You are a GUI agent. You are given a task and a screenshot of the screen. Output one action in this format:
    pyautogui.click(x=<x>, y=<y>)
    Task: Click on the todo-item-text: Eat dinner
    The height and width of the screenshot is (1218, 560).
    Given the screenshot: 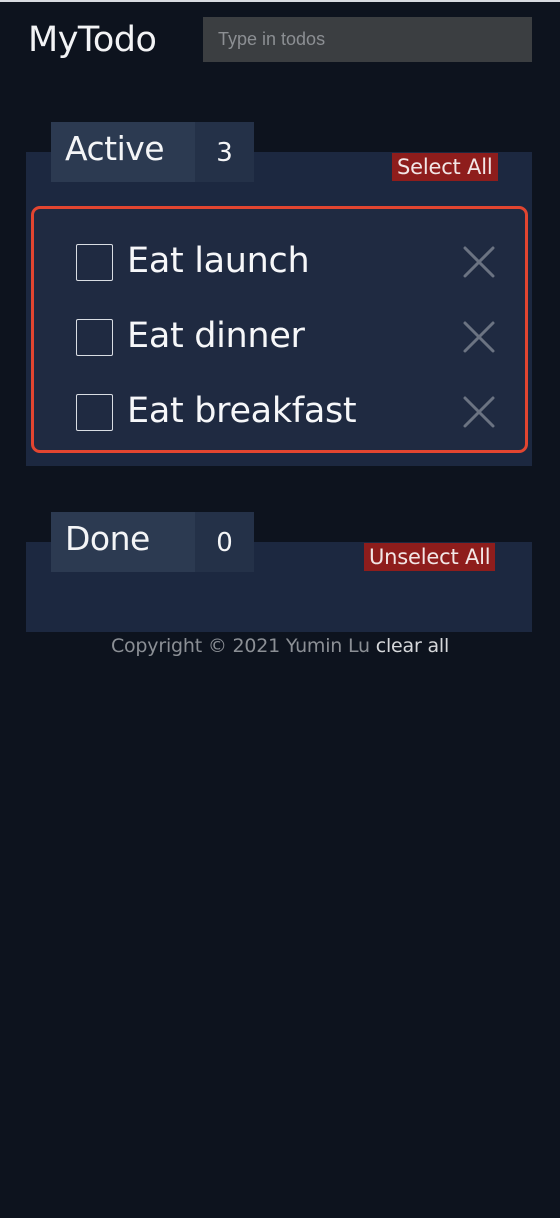 What is the action you would take?
    pyautogui.click(x=216, y=336)
    